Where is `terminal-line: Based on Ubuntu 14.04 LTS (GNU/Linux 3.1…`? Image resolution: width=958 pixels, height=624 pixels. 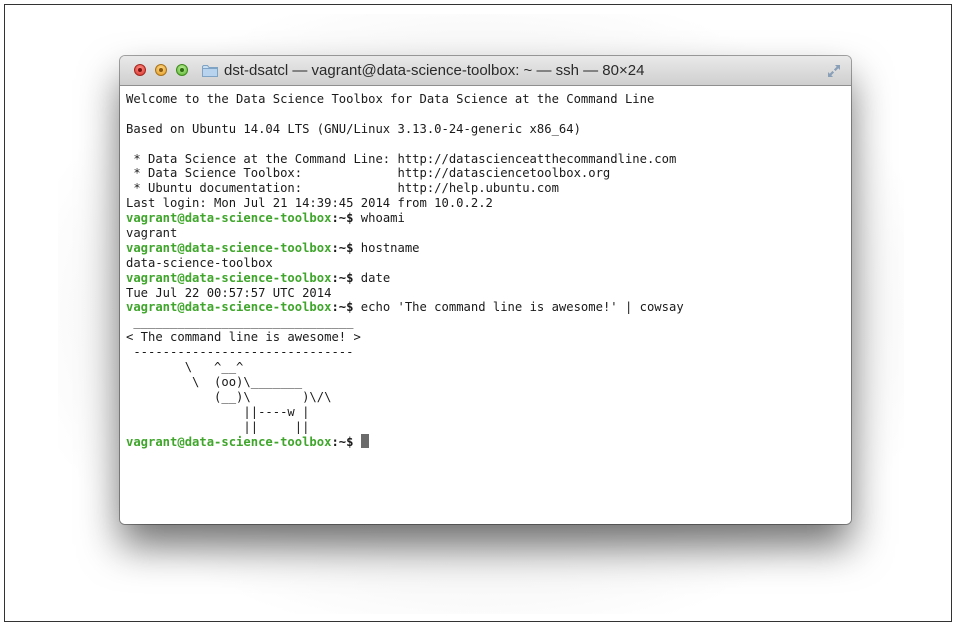
terminal-line: Based on Ubuntu 14.04 LTS (GNU/Linux 3.1… is located at coordinates (353, 128).